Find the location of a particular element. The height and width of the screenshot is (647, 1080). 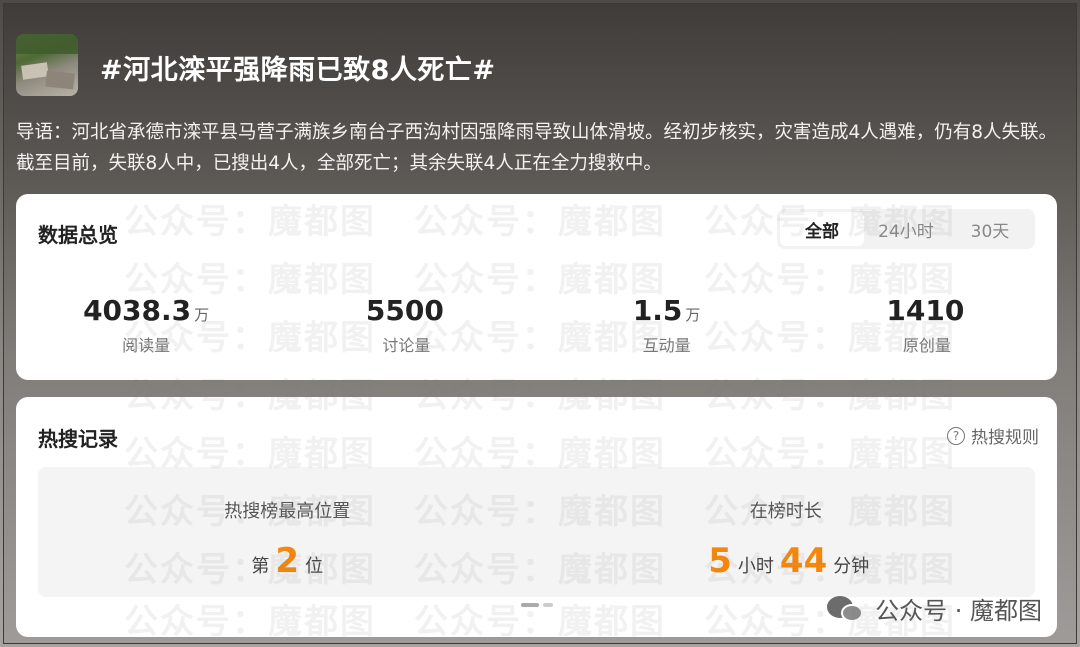

duration-caption: 在榜时长 is located at coordinates (785, 511).